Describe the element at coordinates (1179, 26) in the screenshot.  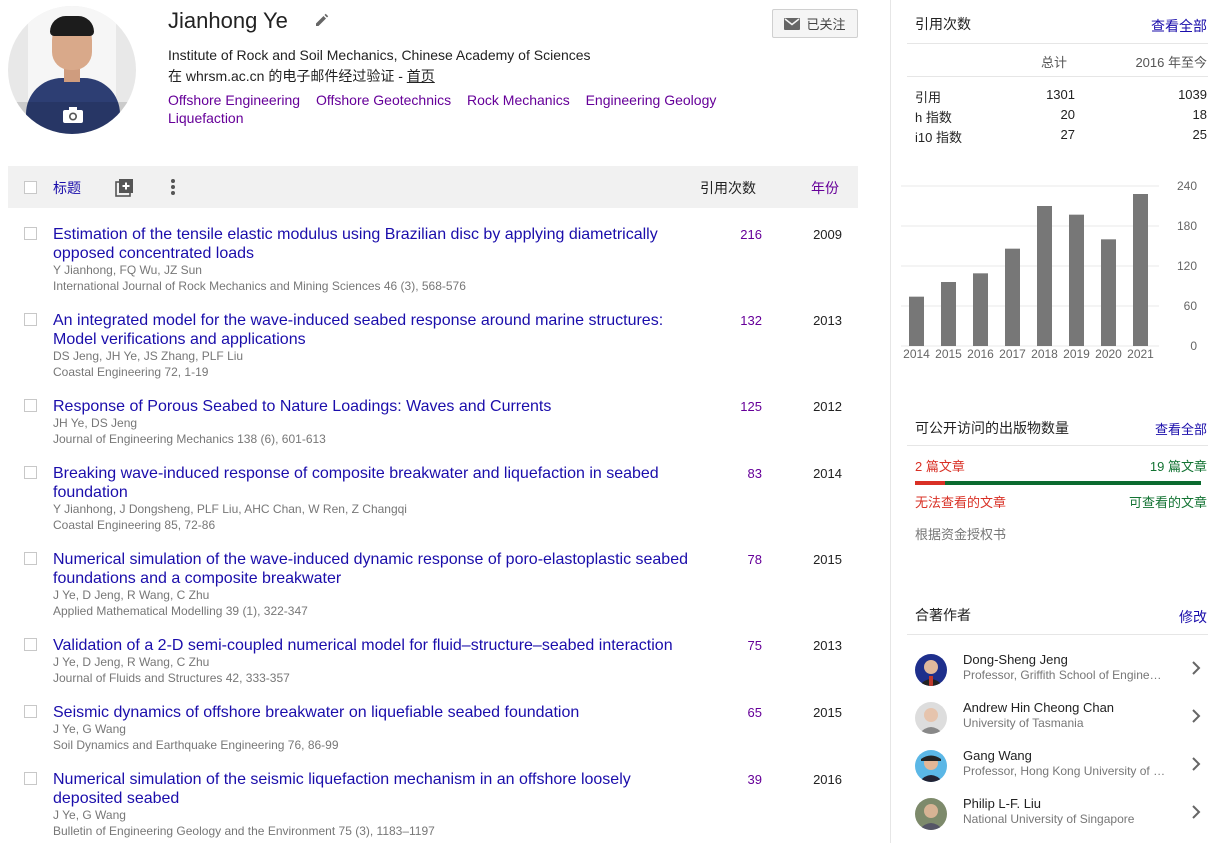
I see `citations-view-all-link: 查看全部` at that location.